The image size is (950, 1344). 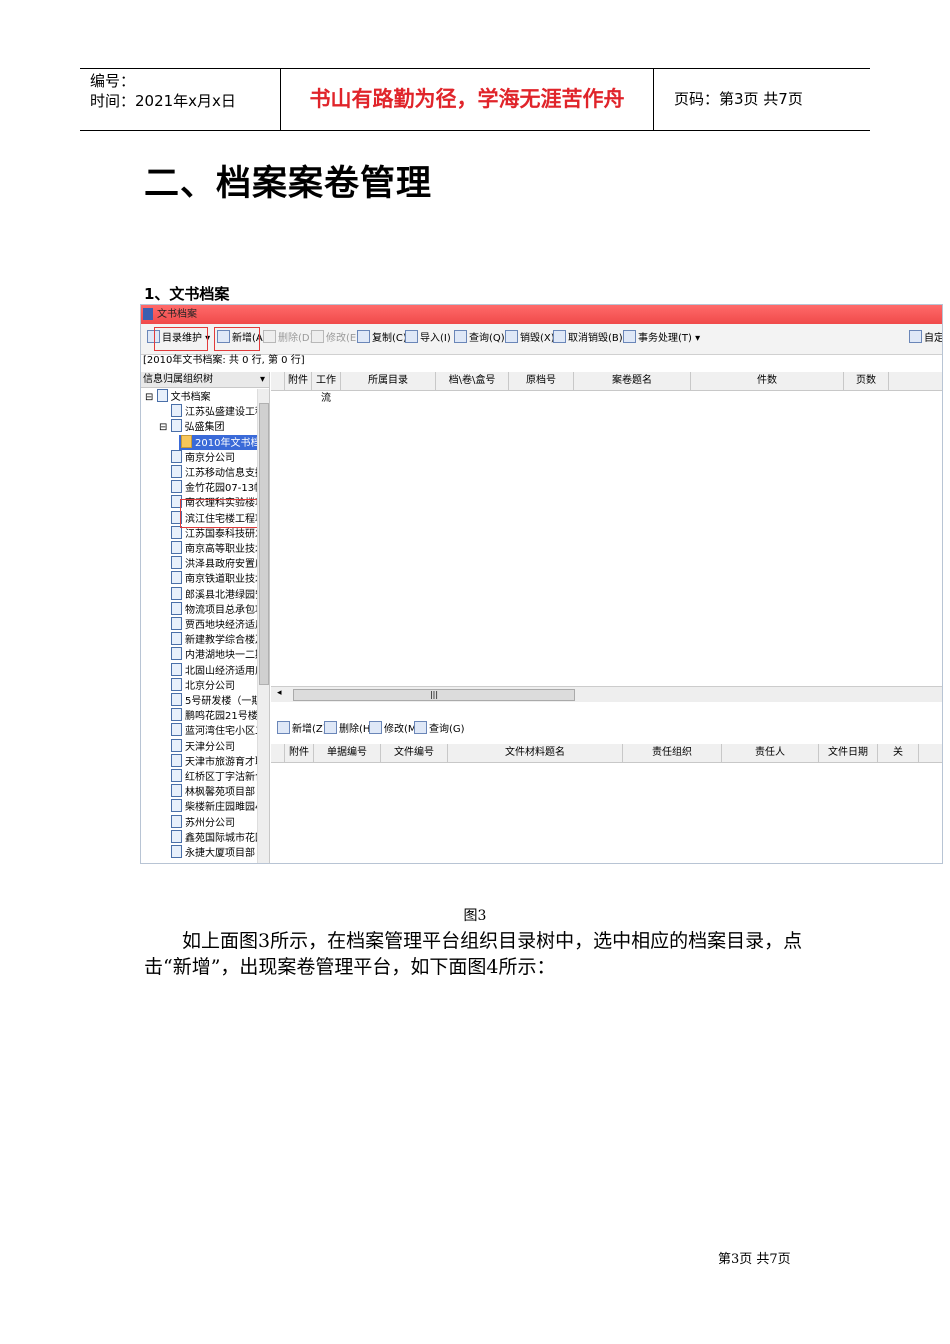 What do you see at coordinates (330, 727) in the screenshot?
I see `delete-icon` at bounding box center [330, 727].